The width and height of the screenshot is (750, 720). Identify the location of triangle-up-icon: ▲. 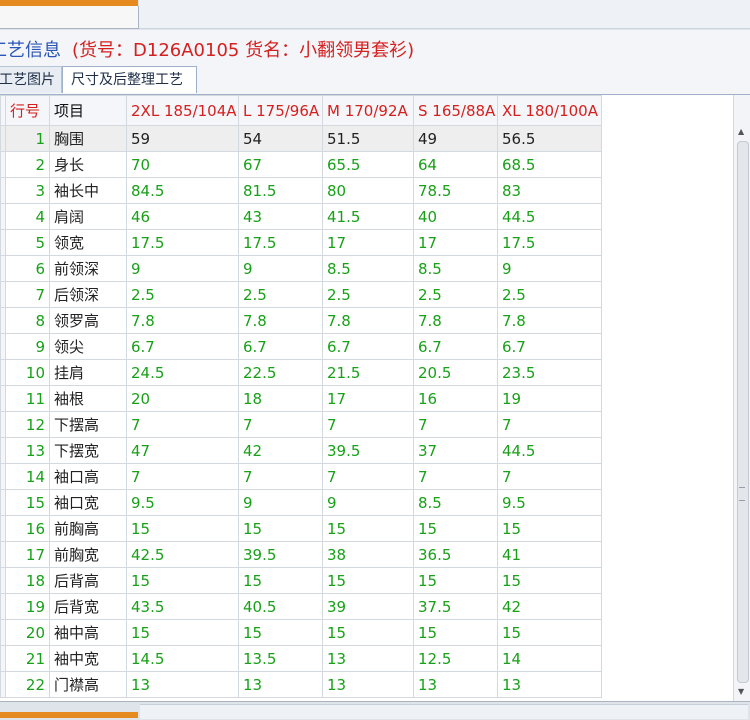
(741, 131).